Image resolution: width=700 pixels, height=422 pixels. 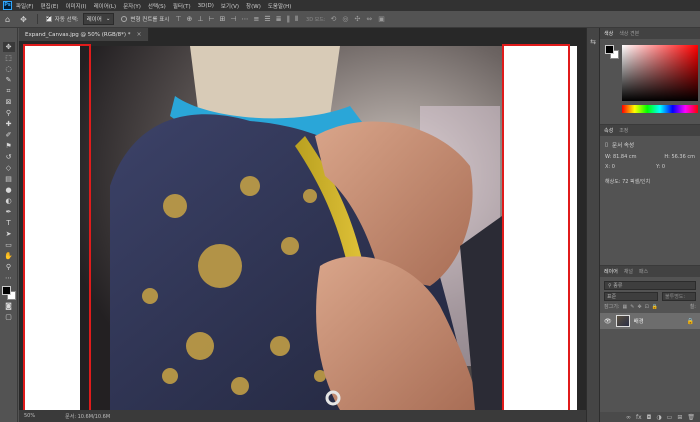 I want to click on move-icon: ✥, so click(x=8, y=47).